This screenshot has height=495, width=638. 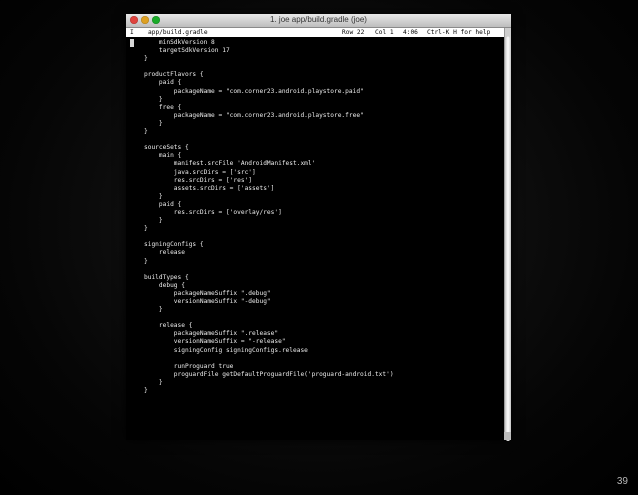 I want to click on vertical-scrollbar, so click(x=507, y=234).